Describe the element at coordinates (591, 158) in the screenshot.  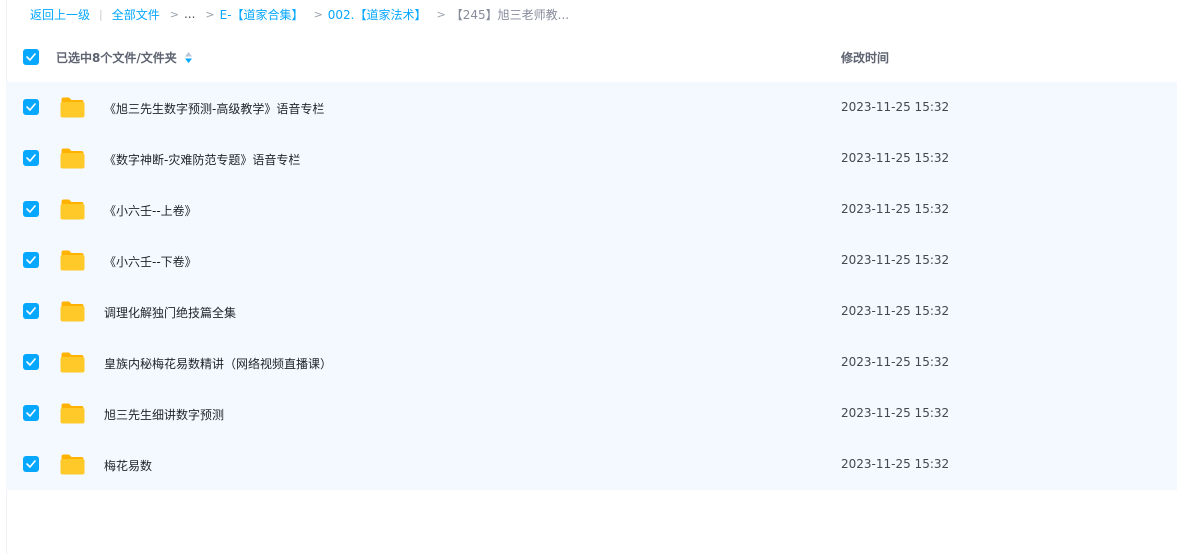
I see `table-row: 《数字神断-灾难防范专题》语音专栏 2023-11-25 15:32` at that location.